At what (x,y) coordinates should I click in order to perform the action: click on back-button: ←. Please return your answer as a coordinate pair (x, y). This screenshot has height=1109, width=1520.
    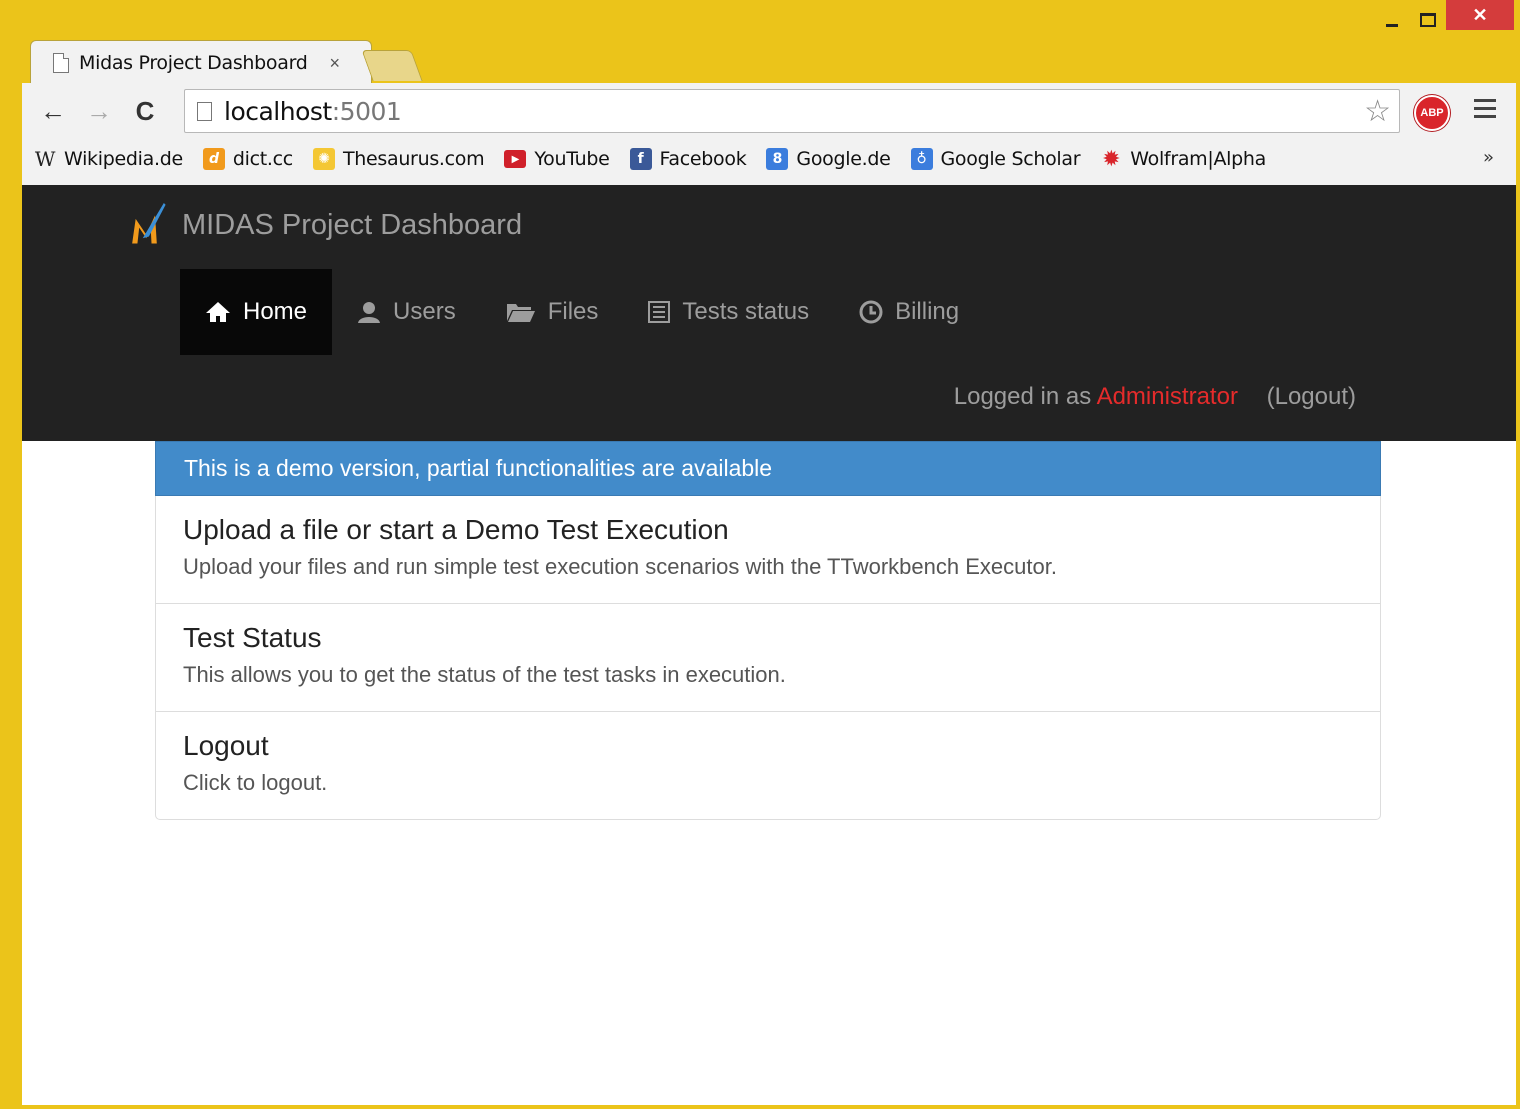
    Looking at the image, I should click on (53, 111).